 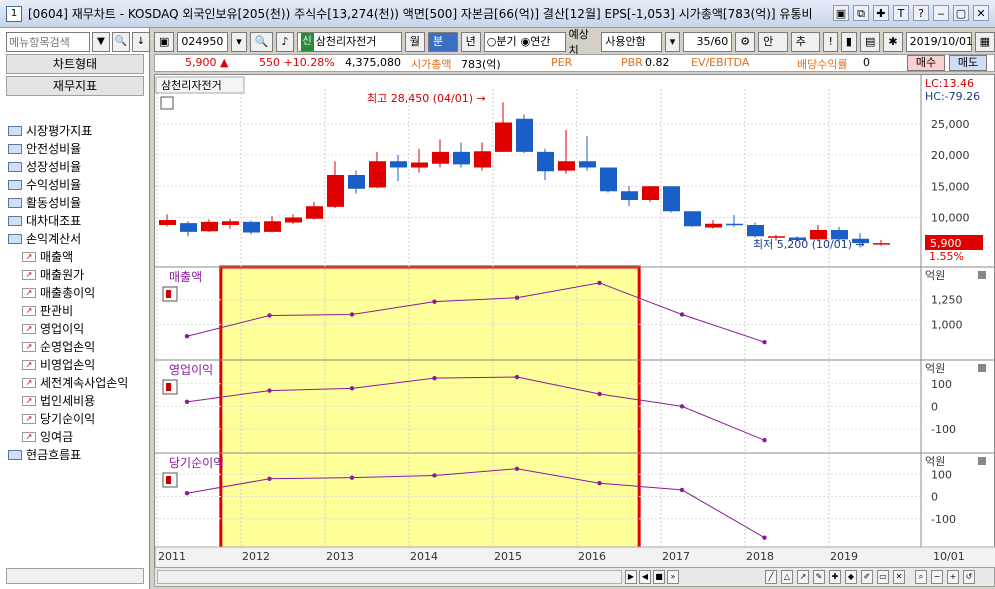 I want to click on forecast-select: 사용안함, so click(x=631, y=42).